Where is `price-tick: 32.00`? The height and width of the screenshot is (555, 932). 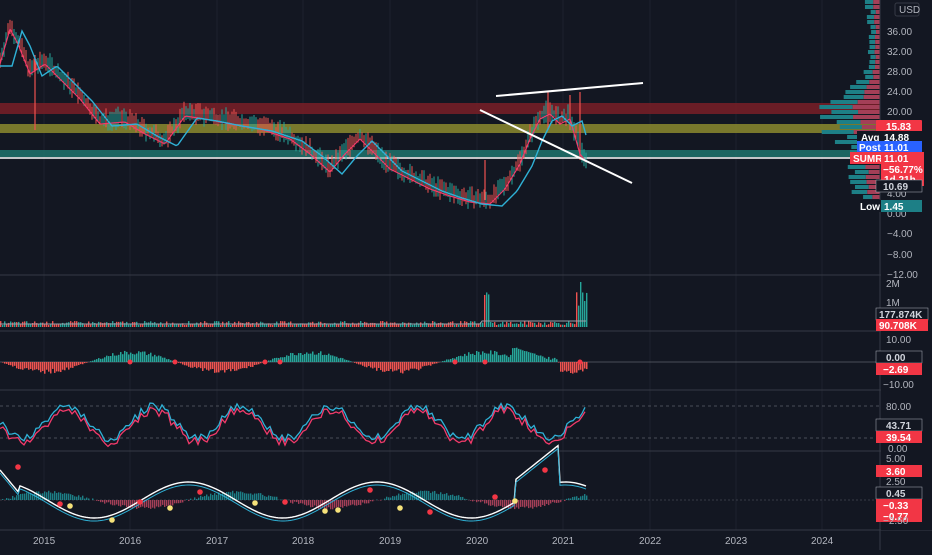 price-tick: 32.00 is located at coordinates (899, 52).